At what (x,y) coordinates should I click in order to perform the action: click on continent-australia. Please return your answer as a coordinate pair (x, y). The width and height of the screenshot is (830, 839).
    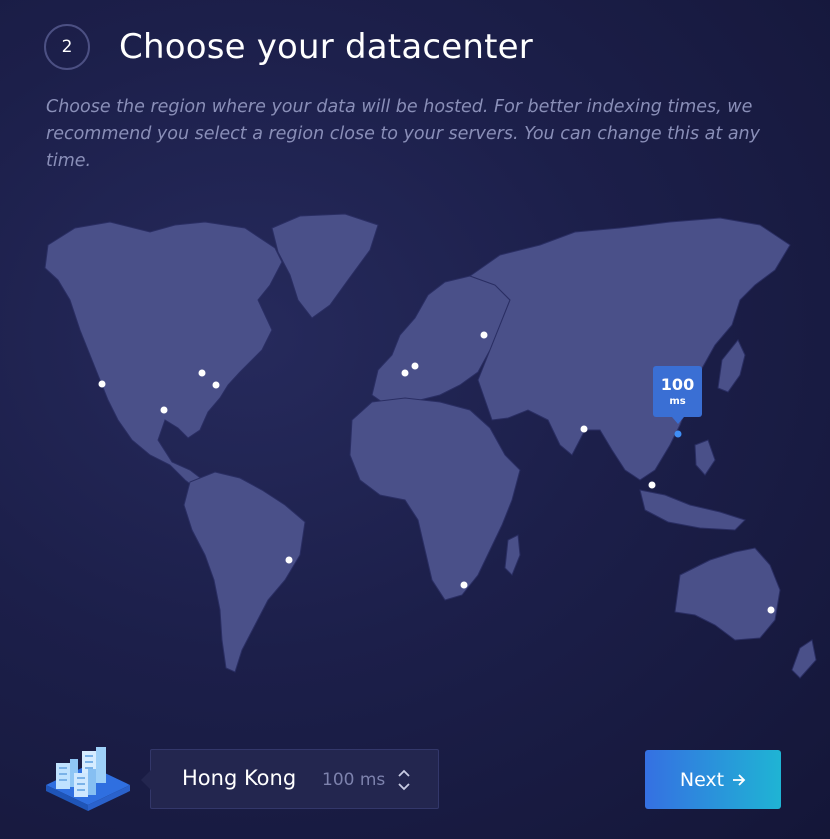
    Looking at the image, I should click on (727, 594).